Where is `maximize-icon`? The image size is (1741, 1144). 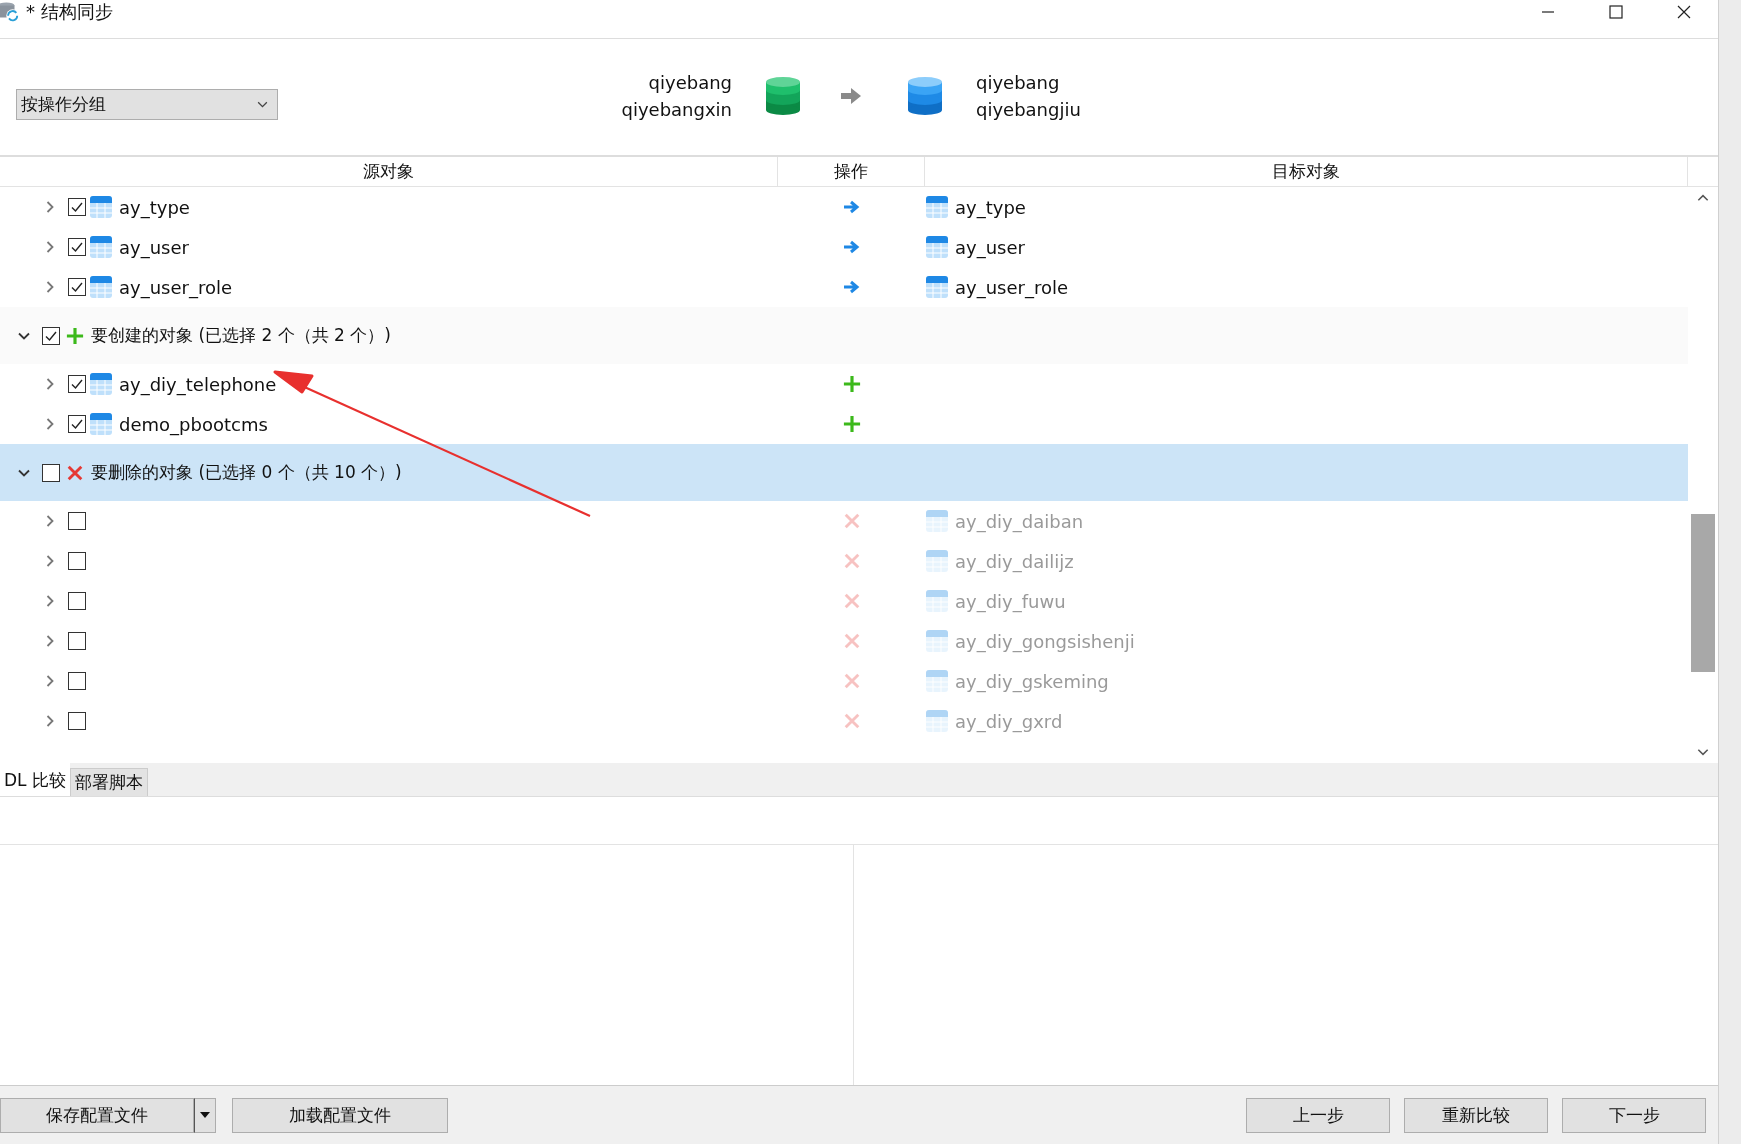 maximize-icon is located at coordinates (1616, 12).